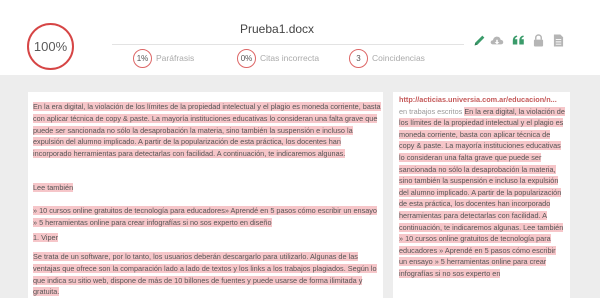 This screenshot has width=600, height=298. Describe the element at coordinates (358, 58) in the screenshot. I see `metric-matches-value: 3` at that location.